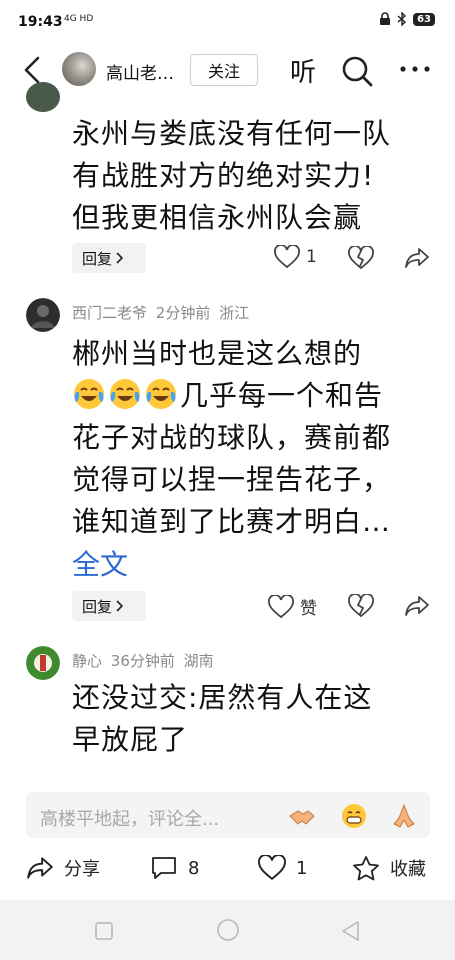  I want to click on home-icon, so click(228, 930).